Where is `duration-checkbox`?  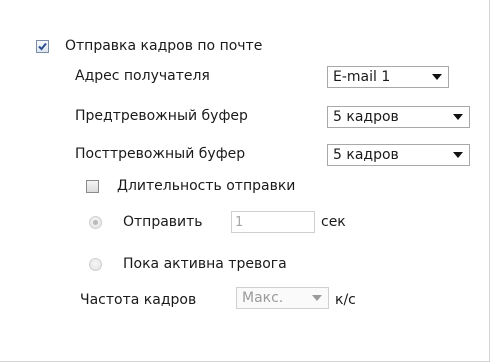 duration-checkbox is located at coordinates (92, 186).